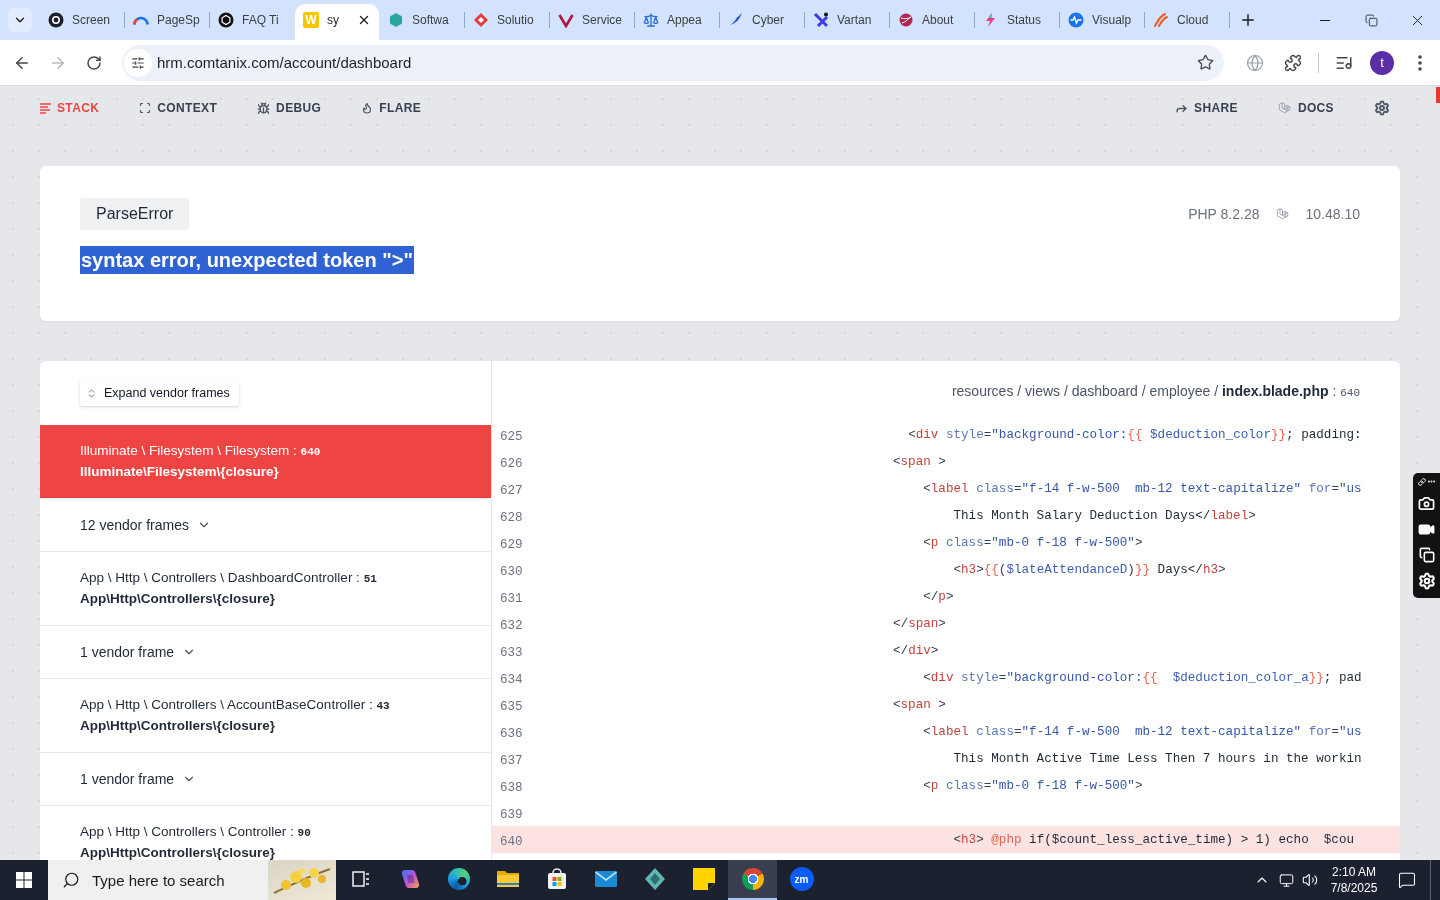  I want to click on code-line: </span>, so click(919, 623).